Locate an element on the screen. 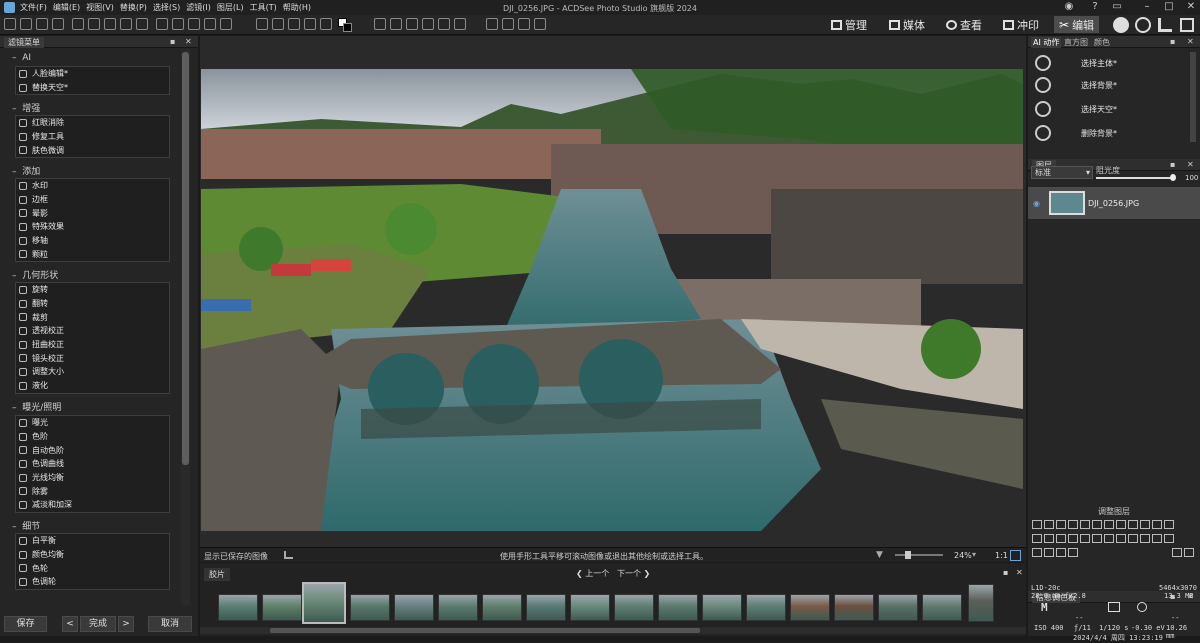  filter-crop: 裁剪 is located at coordinates (92, 317).